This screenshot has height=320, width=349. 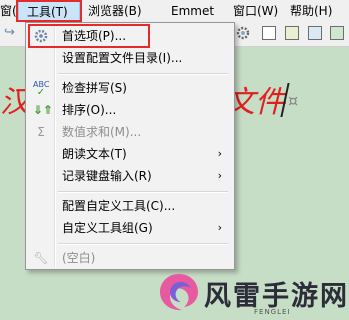 What do you see at coordinates (130, 258) in the screenshot?
I see `menu-item-empty: 🔧︎ (空白)` at bounding box center [130, 258].